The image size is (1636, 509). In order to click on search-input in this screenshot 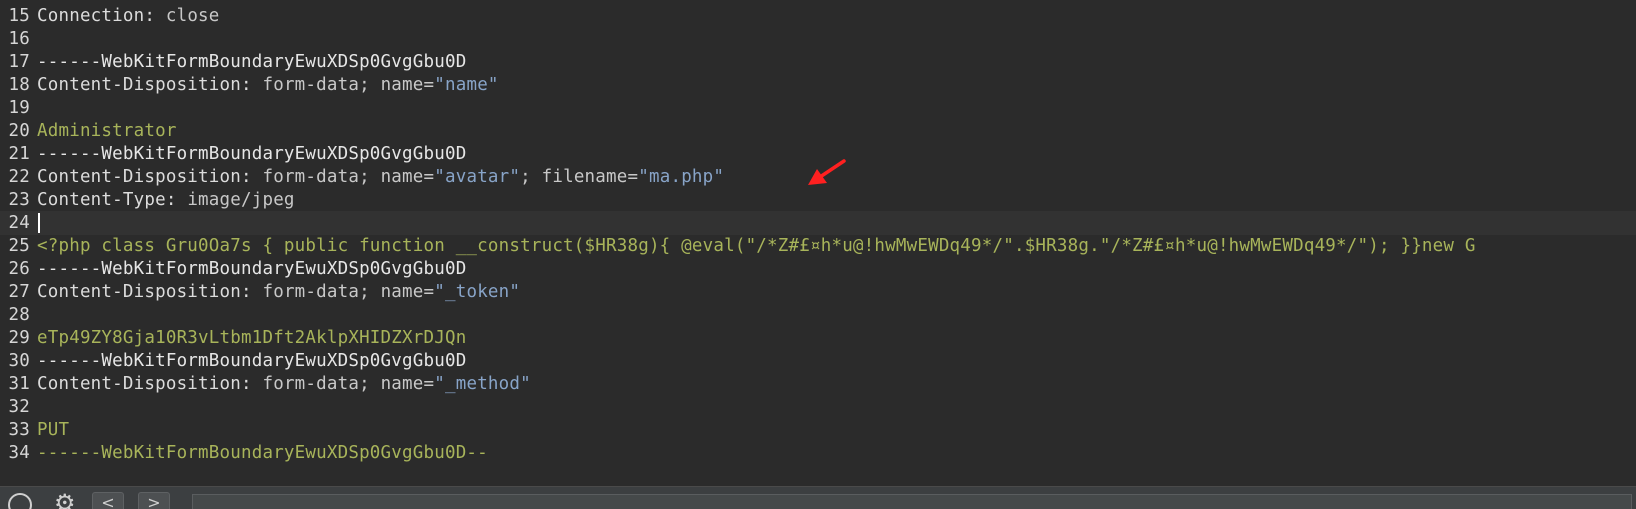, I will do `click(912, 501)`.